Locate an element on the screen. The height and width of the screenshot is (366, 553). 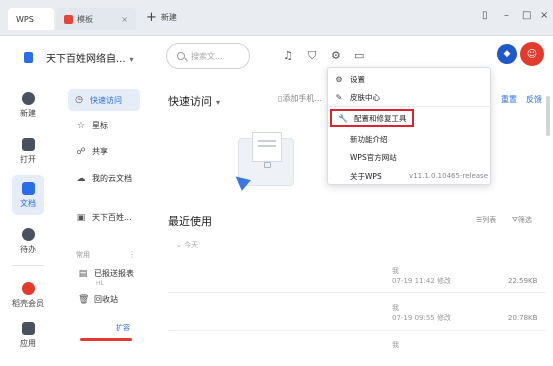
new-tab-button: + 新建 is located at coordinates (161, 17).